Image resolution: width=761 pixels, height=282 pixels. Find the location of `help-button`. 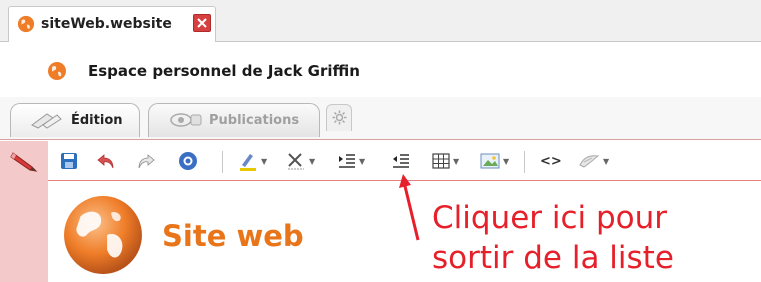

help-button is located at coordinates (188, 161).